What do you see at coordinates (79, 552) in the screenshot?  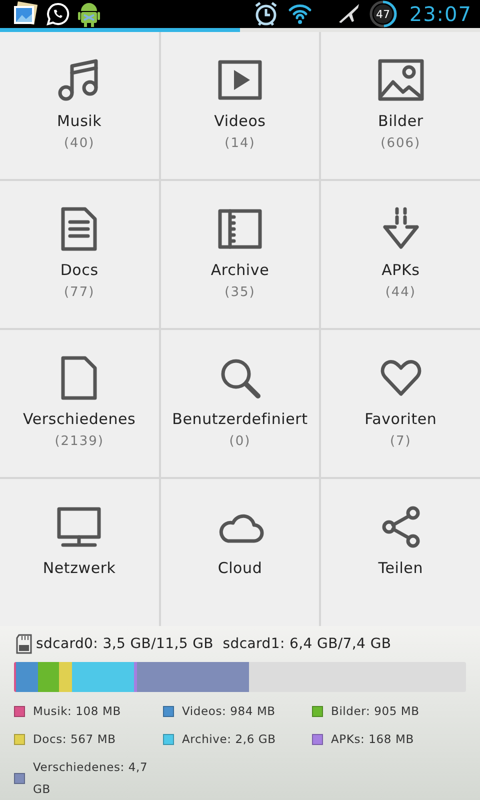 I see `category-tile: Netzwerk` at bounding box center [79, 552].